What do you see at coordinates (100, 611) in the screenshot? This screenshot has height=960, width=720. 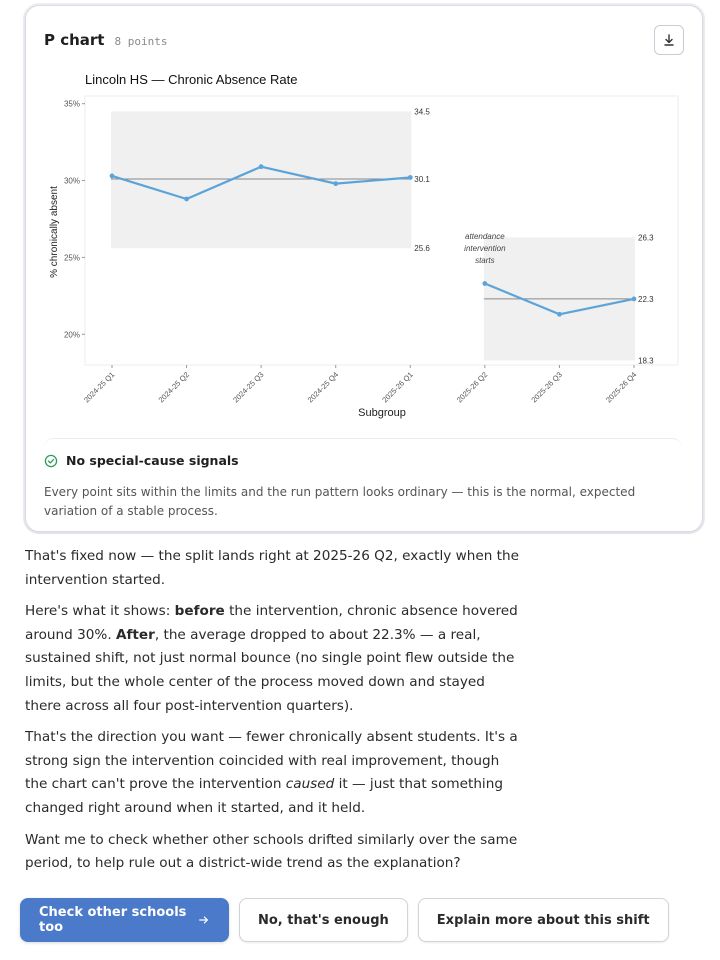 I see `message-text: Here's what it shows:` at bounding box center [100, 611].